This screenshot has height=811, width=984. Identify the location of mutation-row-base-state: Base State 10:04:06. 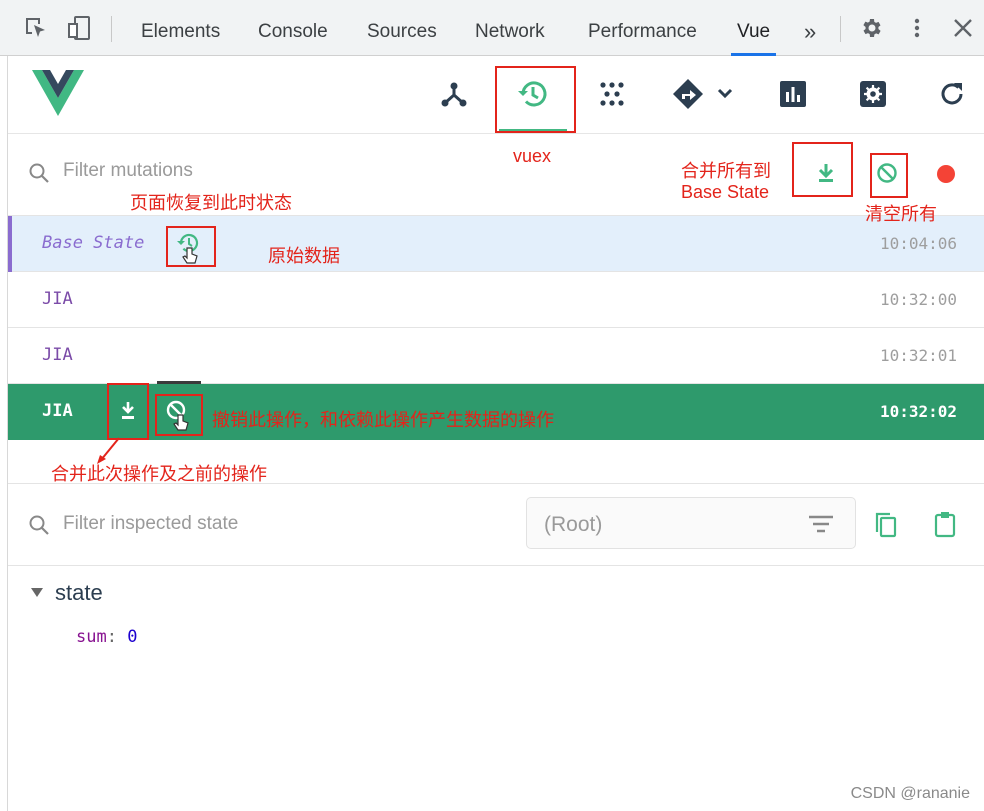
(496, 244).